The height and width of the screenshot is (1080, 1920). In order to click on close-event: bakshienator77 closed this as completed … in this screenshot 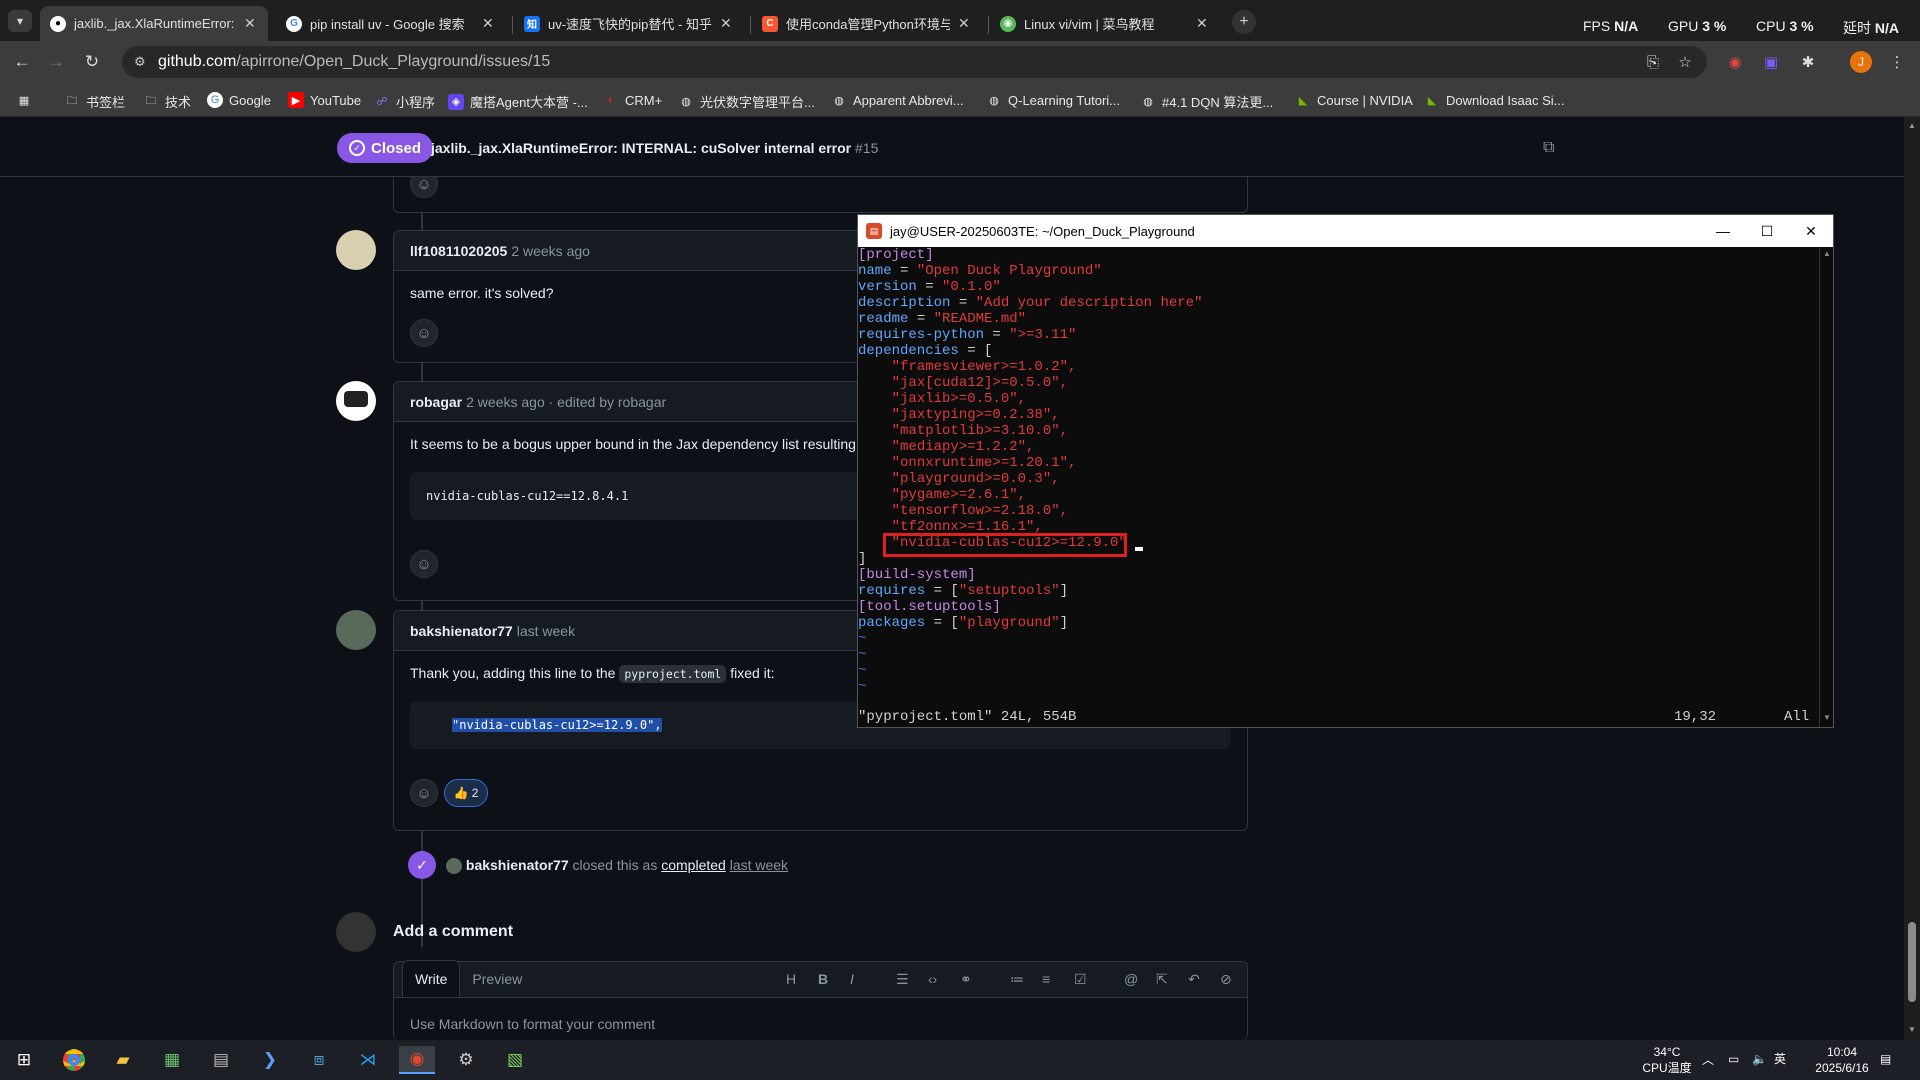, I will do `click(617, 866)`.